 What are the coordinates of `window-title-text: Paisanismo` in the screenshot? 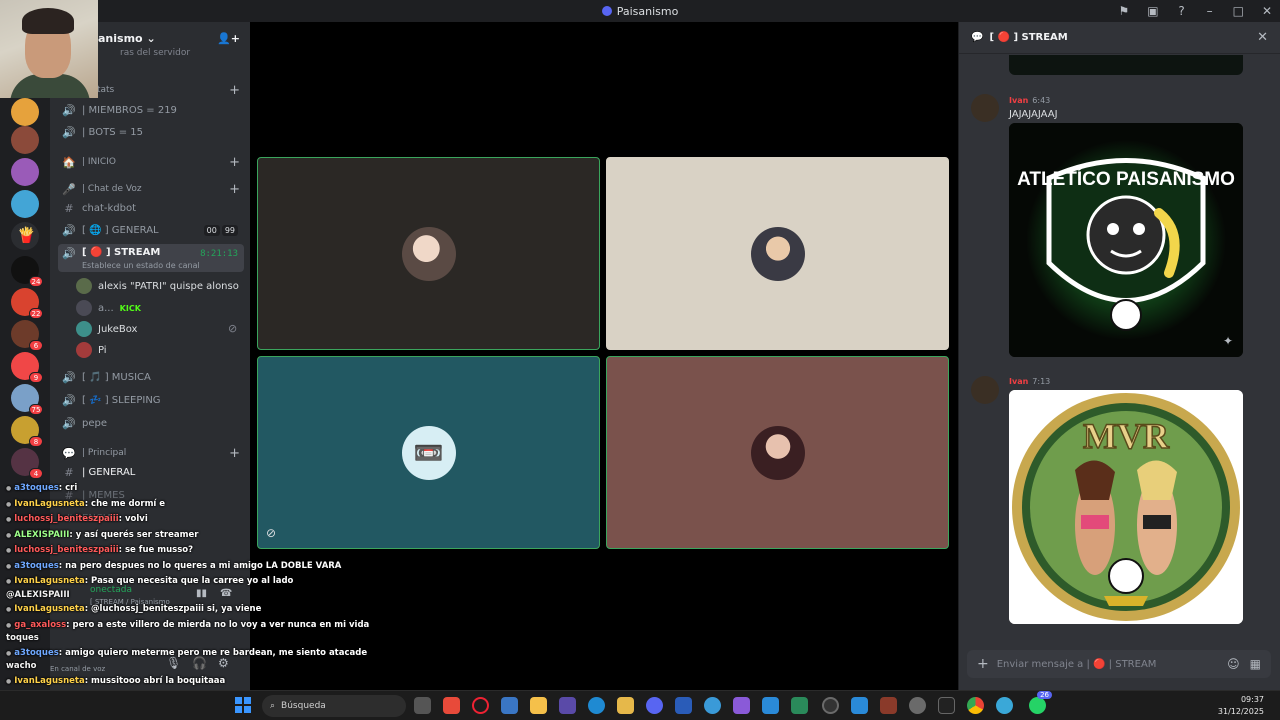 It's located at (647, 11).